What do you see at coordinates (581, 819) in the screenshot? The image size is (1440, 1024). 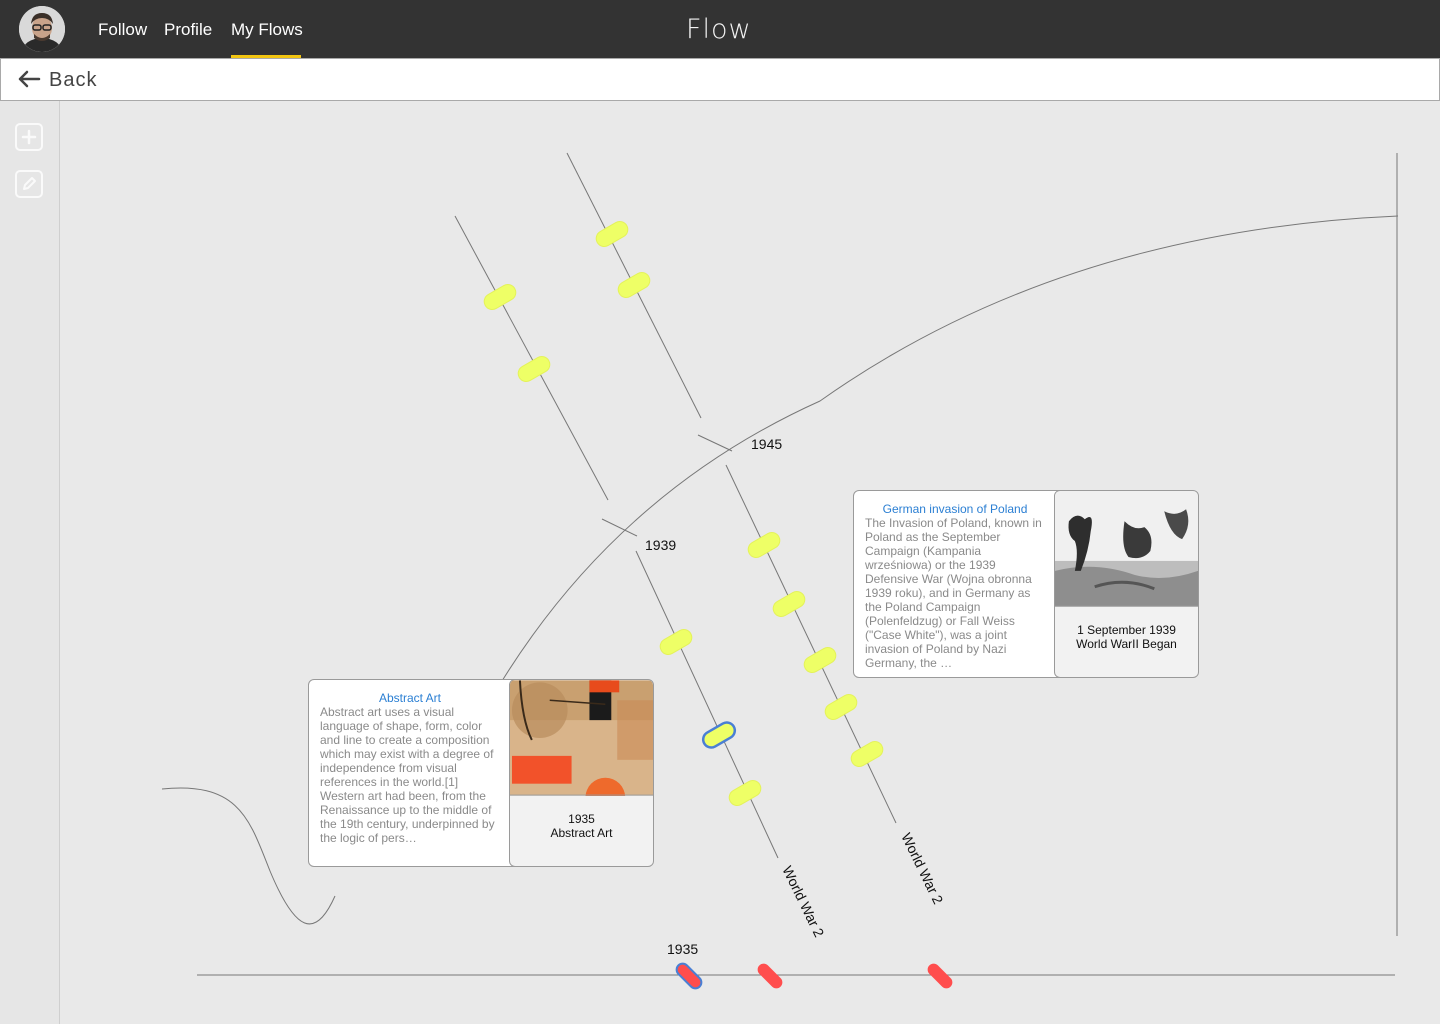 I see `card-caption-date: 1935` at bounding box center [581, 819].